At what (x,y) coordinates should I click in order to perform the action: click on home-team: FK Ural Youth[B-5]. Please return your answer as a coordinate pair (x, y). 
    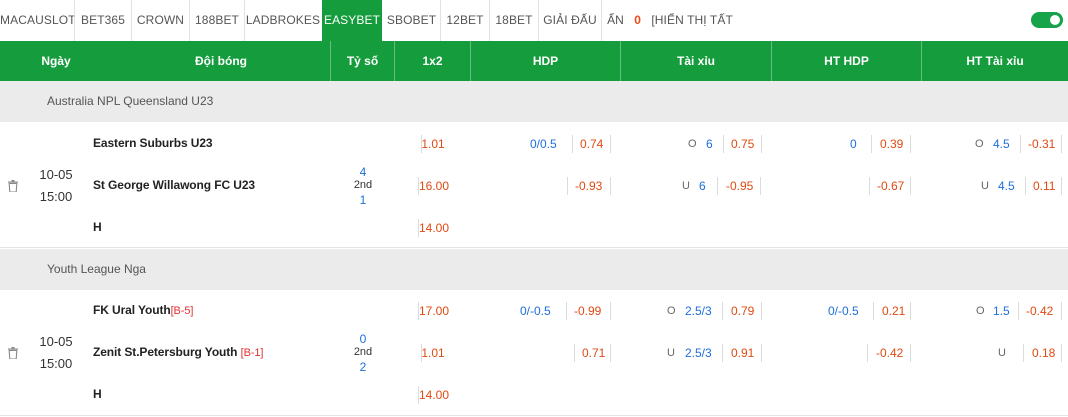
    Looking at the image, I should click on (143, 310).